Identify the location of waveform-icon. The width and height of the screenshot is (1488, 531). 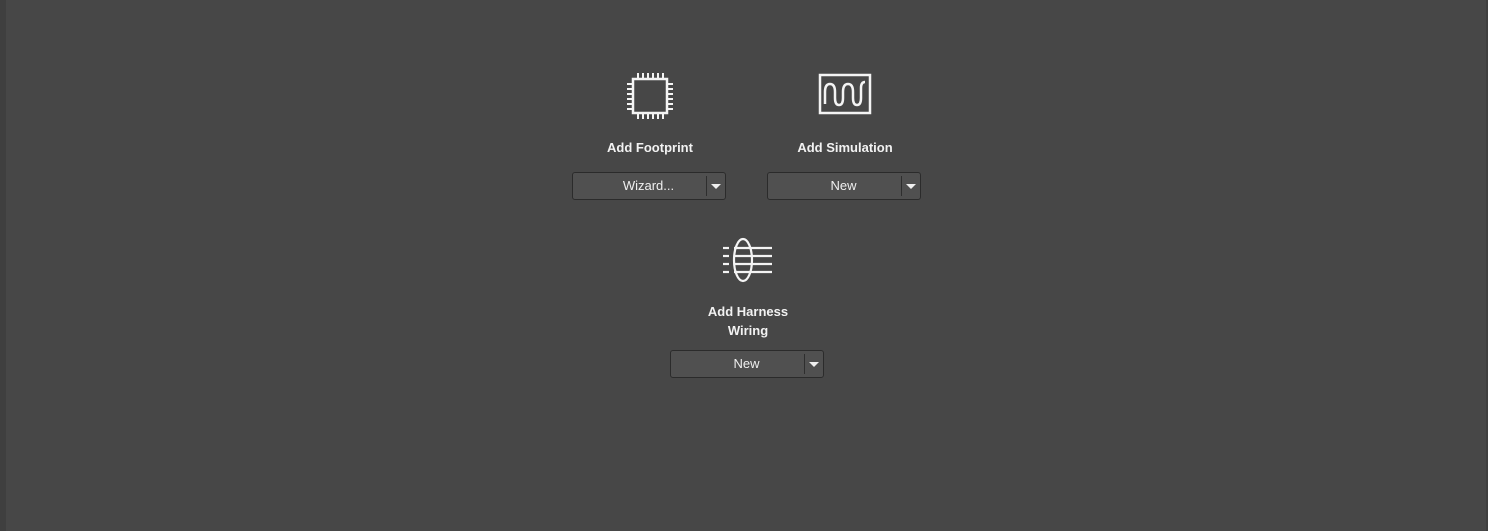
(845, 96).